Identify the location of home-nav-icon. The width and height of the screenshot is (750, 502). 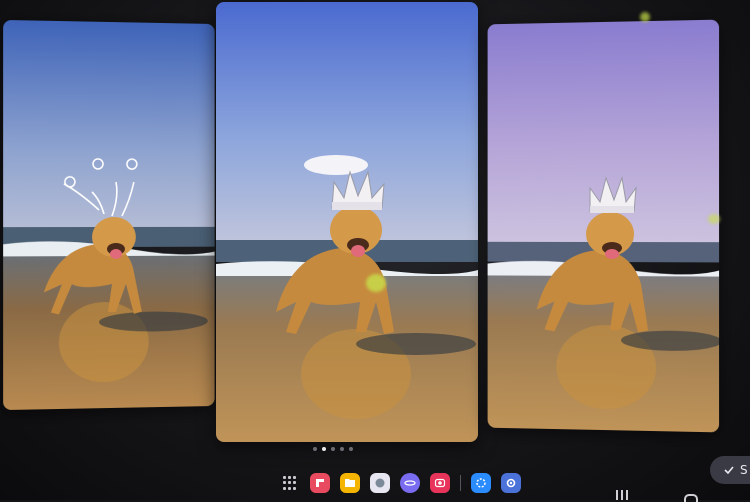
(691, 498).